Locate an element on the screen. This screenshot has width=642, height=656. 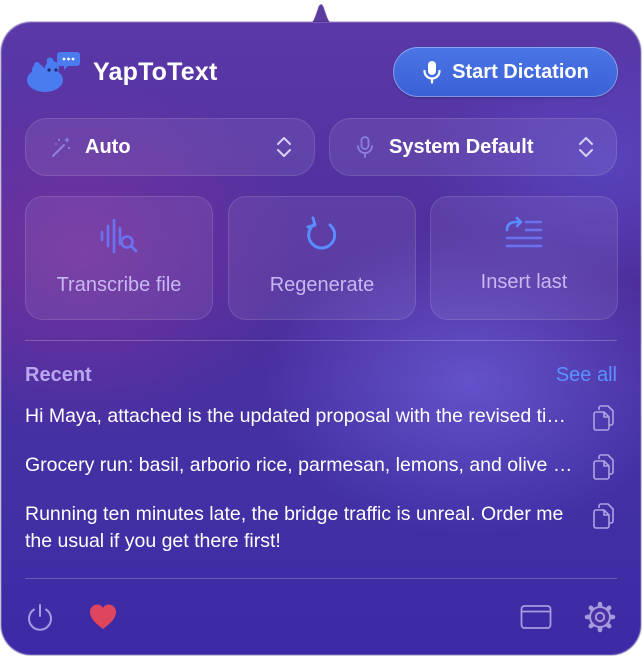
regenerate-button: Regenerate is located at coordinates (322, 258).